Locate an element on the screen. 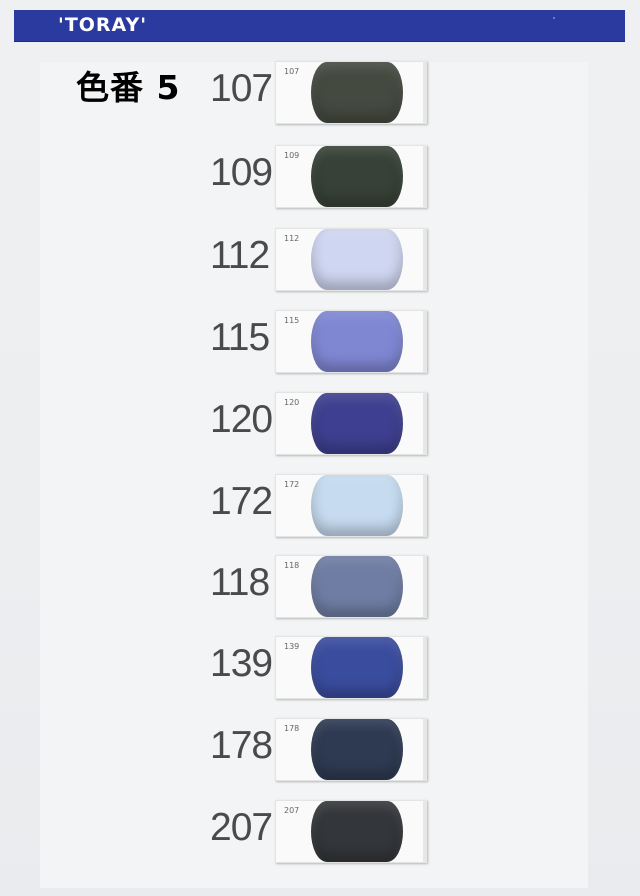 The height and width of the screenshot is (896, 640). swatch-row-0: 107 107 is located at coordinates (320, 93).